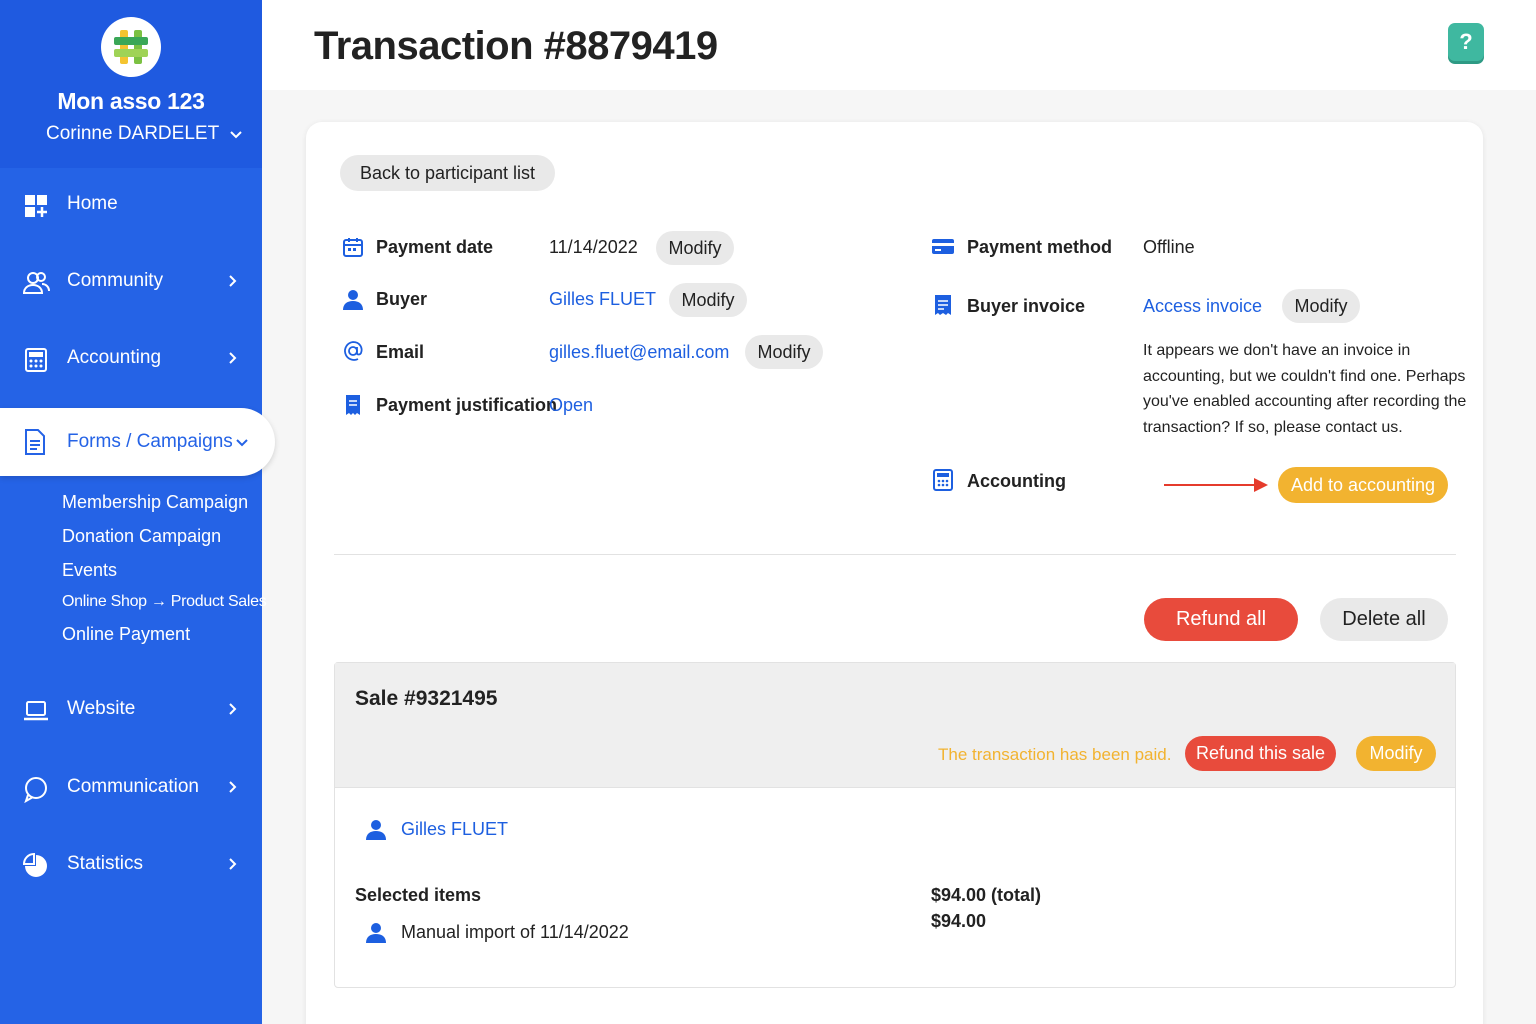 This screenshot has height=1024, width=1536. What do you see at coordinates (1016, 481) in the screenshot?
I see `accounting-label: Accounting` at bounding box center [1016, 481].